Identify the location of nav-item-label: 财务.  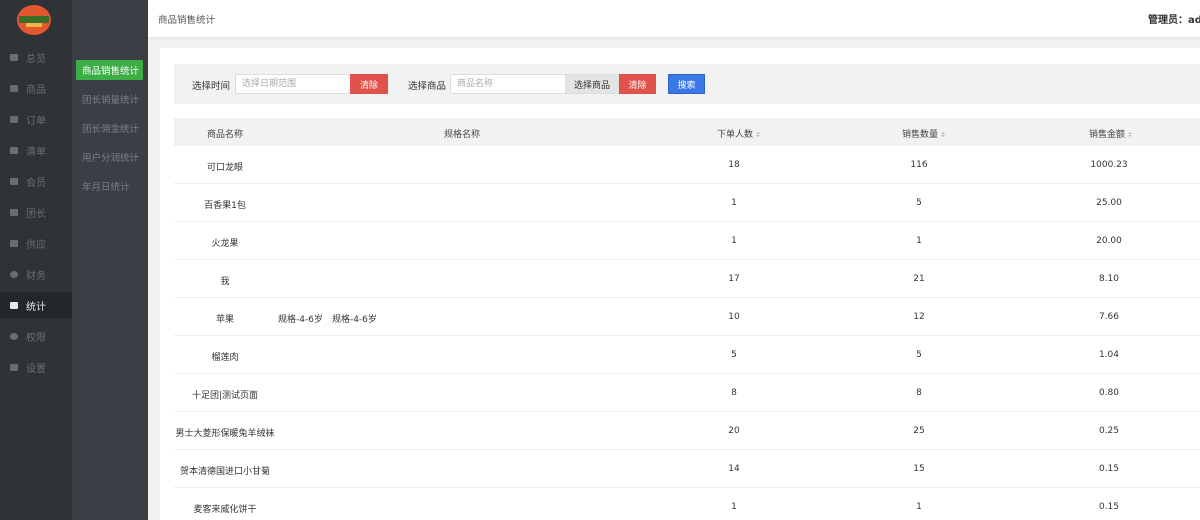
(36, 276).